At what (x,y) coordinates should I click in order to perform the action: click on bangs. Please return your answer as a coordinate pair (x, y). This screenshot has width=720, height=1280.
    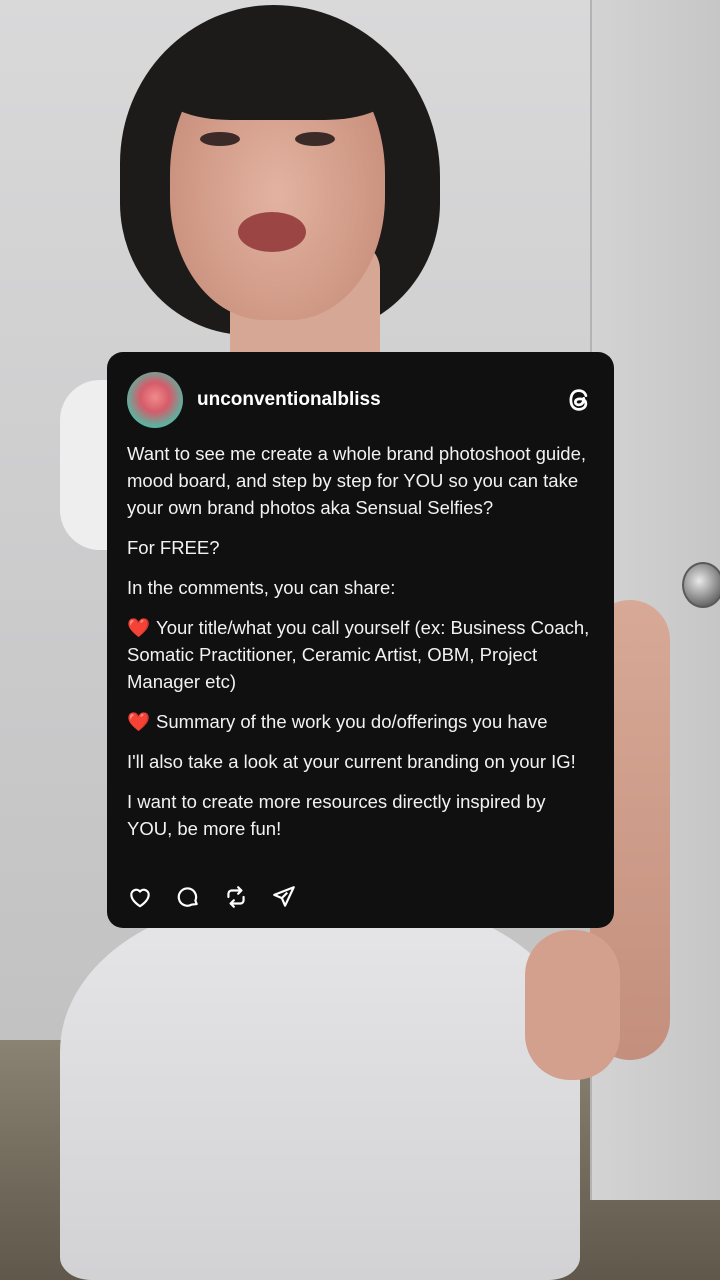
    Looking at the image, I should click on (277, 70).